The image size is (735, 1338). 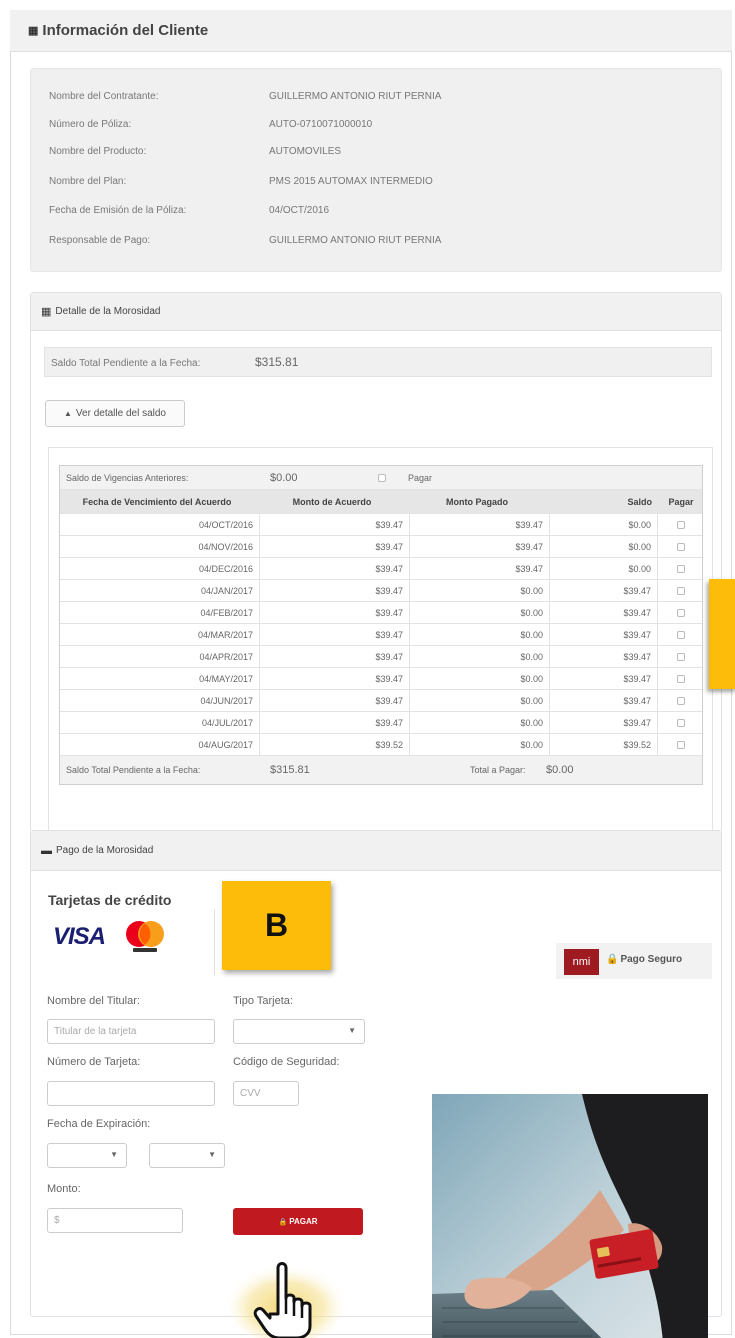 What do you see at coordinates (290, 770) in the screenshot?
I see `footer-balance-value: $315.81` at bounding box center [290, 770].